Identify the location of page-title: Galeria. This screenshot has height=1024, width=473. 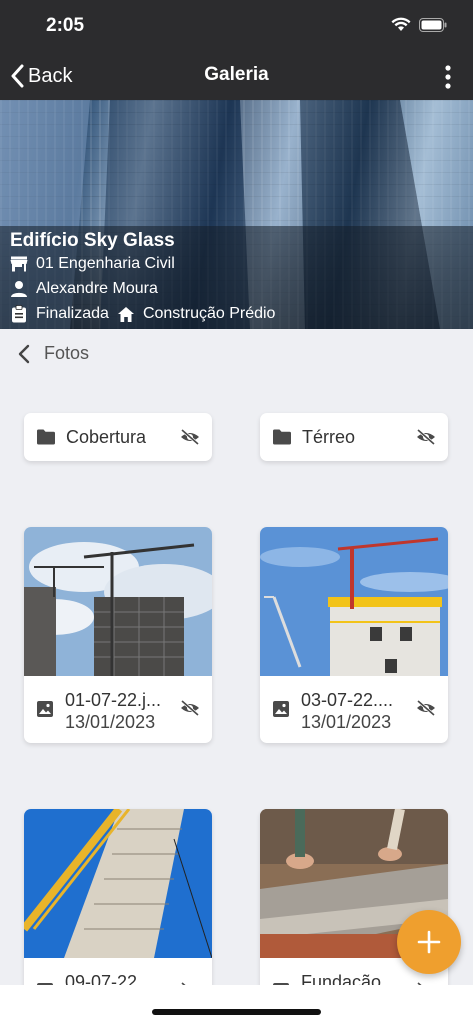
(236, 74).